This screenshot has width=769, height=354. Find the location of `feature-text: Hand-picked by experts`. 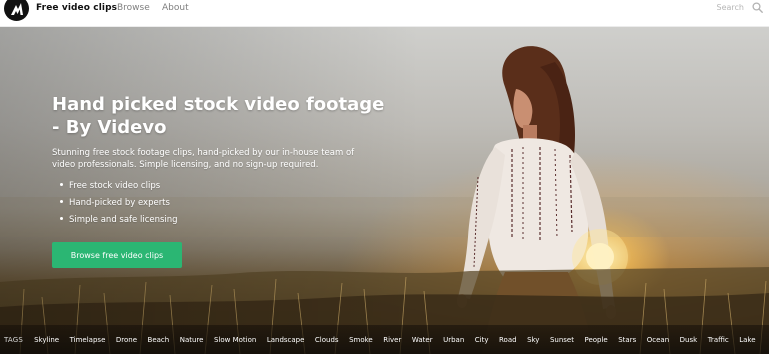

feature-text: Hand-picked by experts is located at coordinates (119, 203).